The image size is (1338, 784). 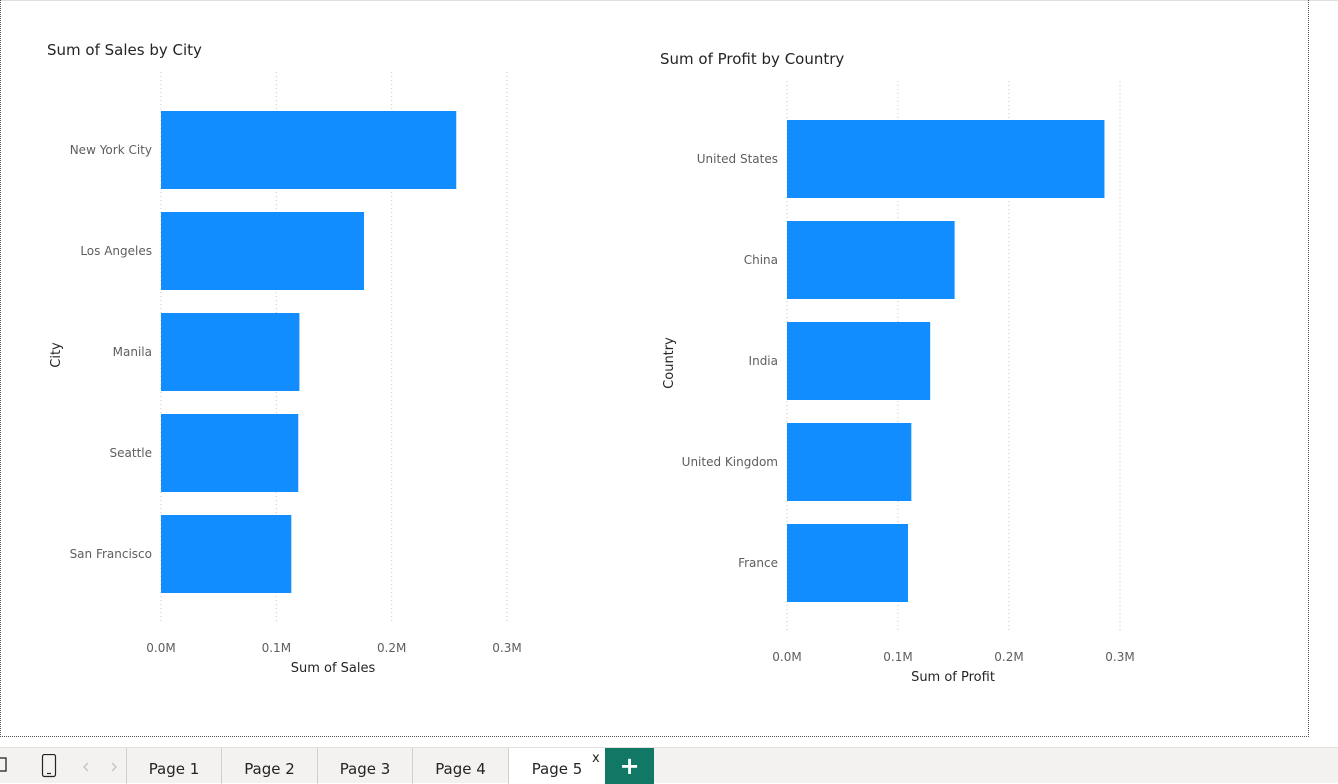 I want to click on close-tab-button: x, so click(x=596, y=758).